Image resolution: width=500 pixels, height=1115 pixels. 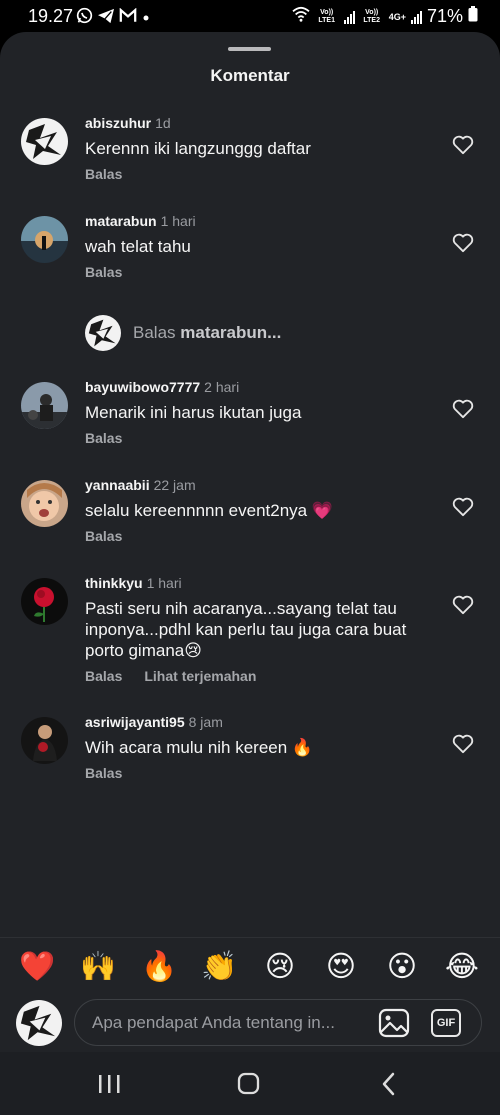 I want to click on comment-username: abiszuhur, so click(x=118, y=123).